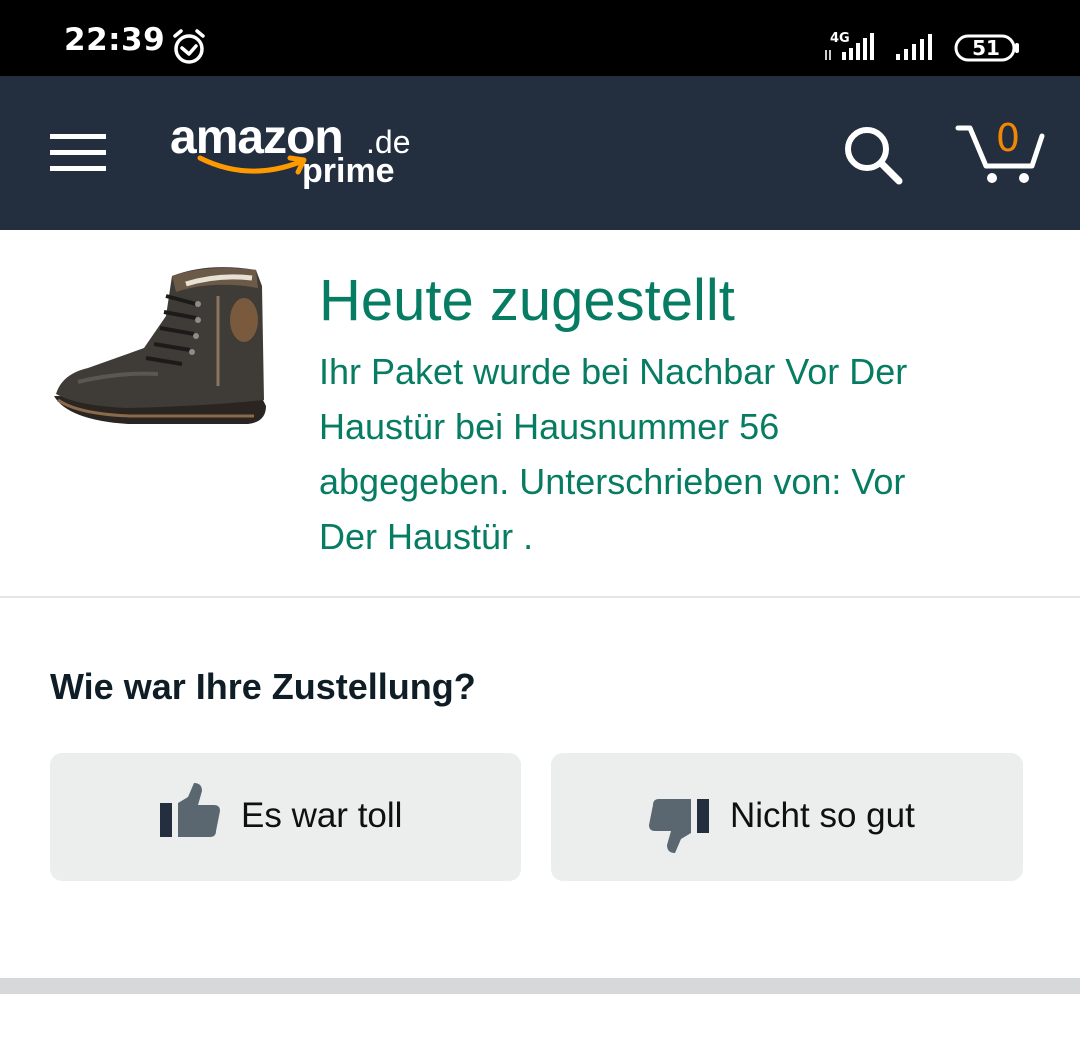 Image resolution: width=1080 pixels, height=1047 pixels. I want to click on feedback-bad-label: Nicht so gut, so click(822, 815).